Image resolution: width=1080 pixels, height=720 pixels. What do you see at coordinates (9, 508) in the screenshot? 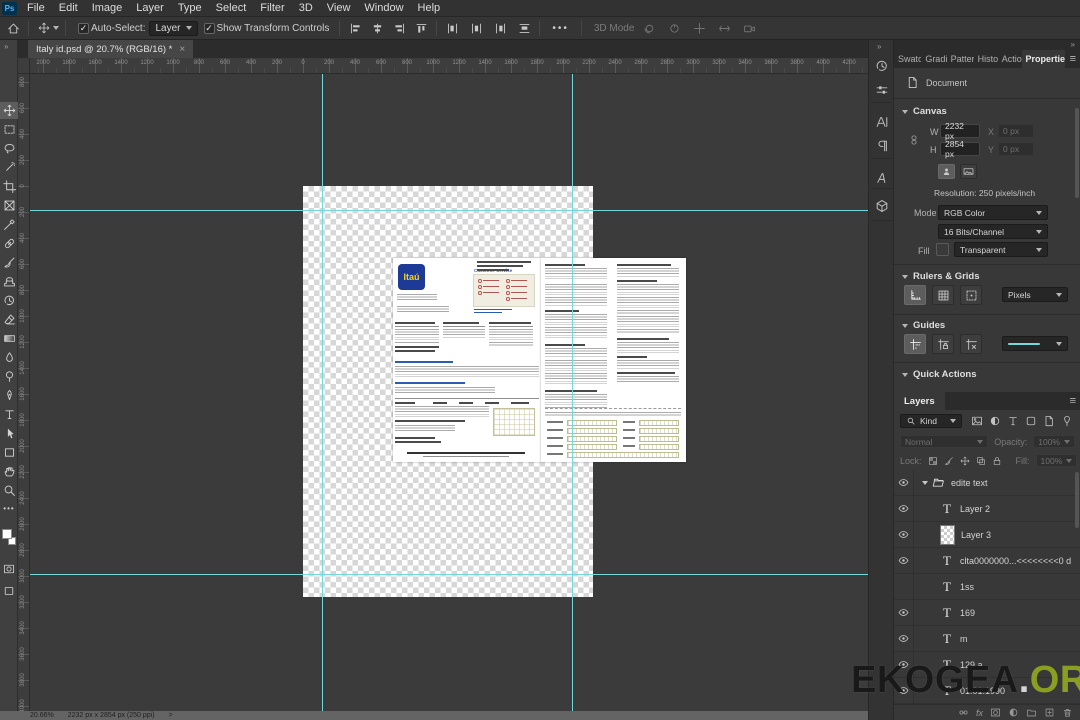
I see `edit-toolbar-icon: •••` at bounding box center [9, 508].